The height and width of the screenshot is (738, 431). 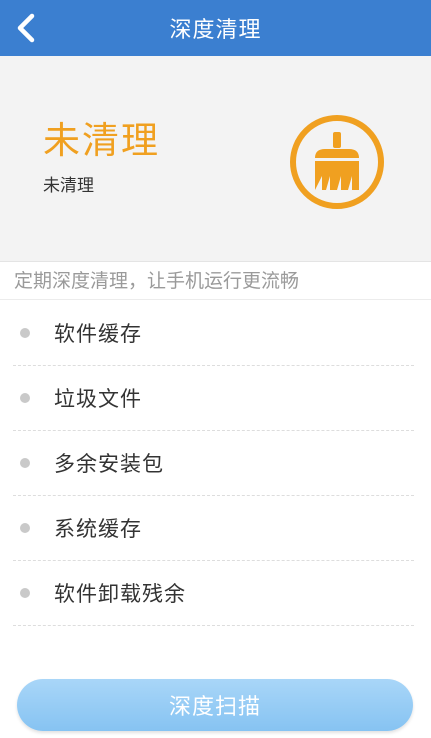 What do you see at coordinates (98, 399) in the screenshot?
I see `list-item-label: 垃圾文件` at bounding box center [98, 399].